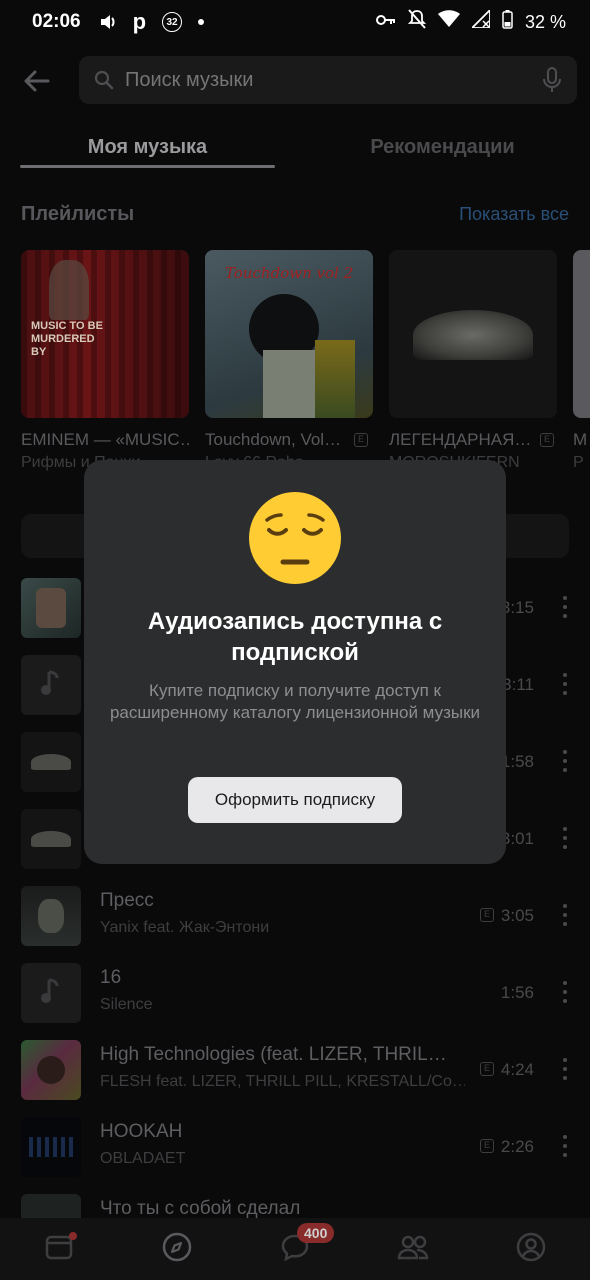  What do you see at coordinates (295, 918) in the screenshot?
I see `track-row: Пресс Yanix feat. Жак-Энтони E 3:05` at bounding box center [295, 918].